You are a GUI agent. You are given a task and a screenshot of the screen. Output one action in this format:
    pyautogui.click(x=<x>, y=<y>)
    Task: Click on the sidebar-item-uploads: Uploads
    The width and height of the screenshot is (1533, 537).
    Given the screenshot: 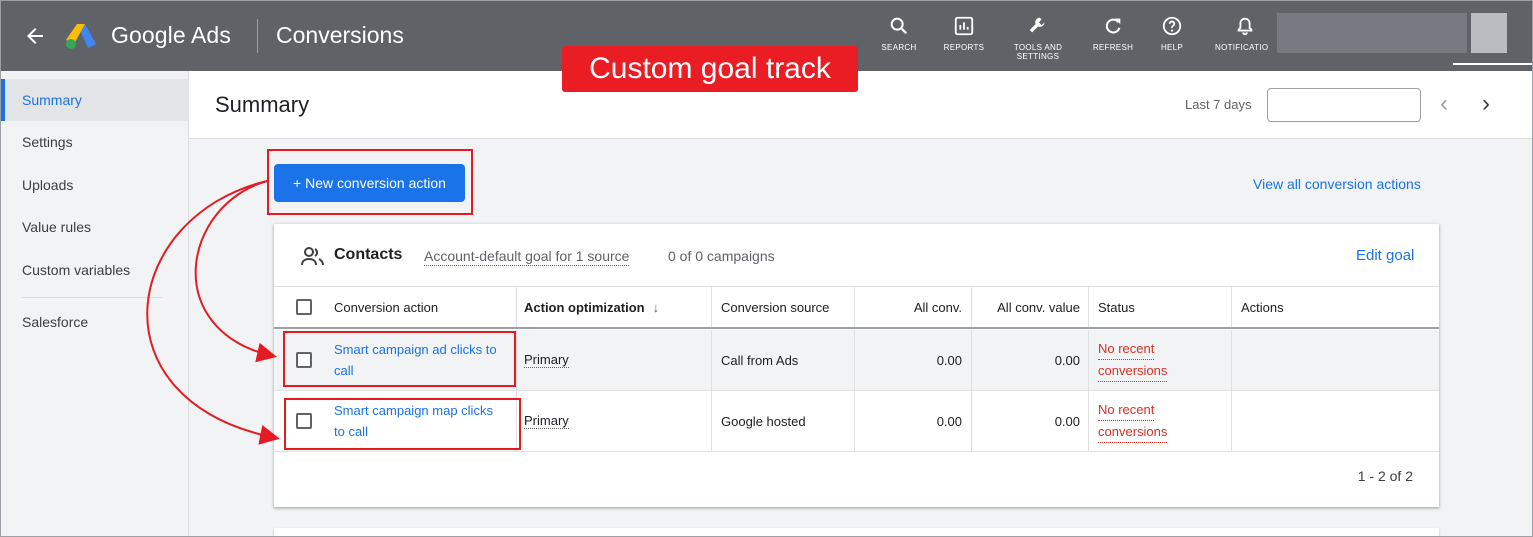 What is the action you would take?
    pyautogui.click(x=95, y=185)
    